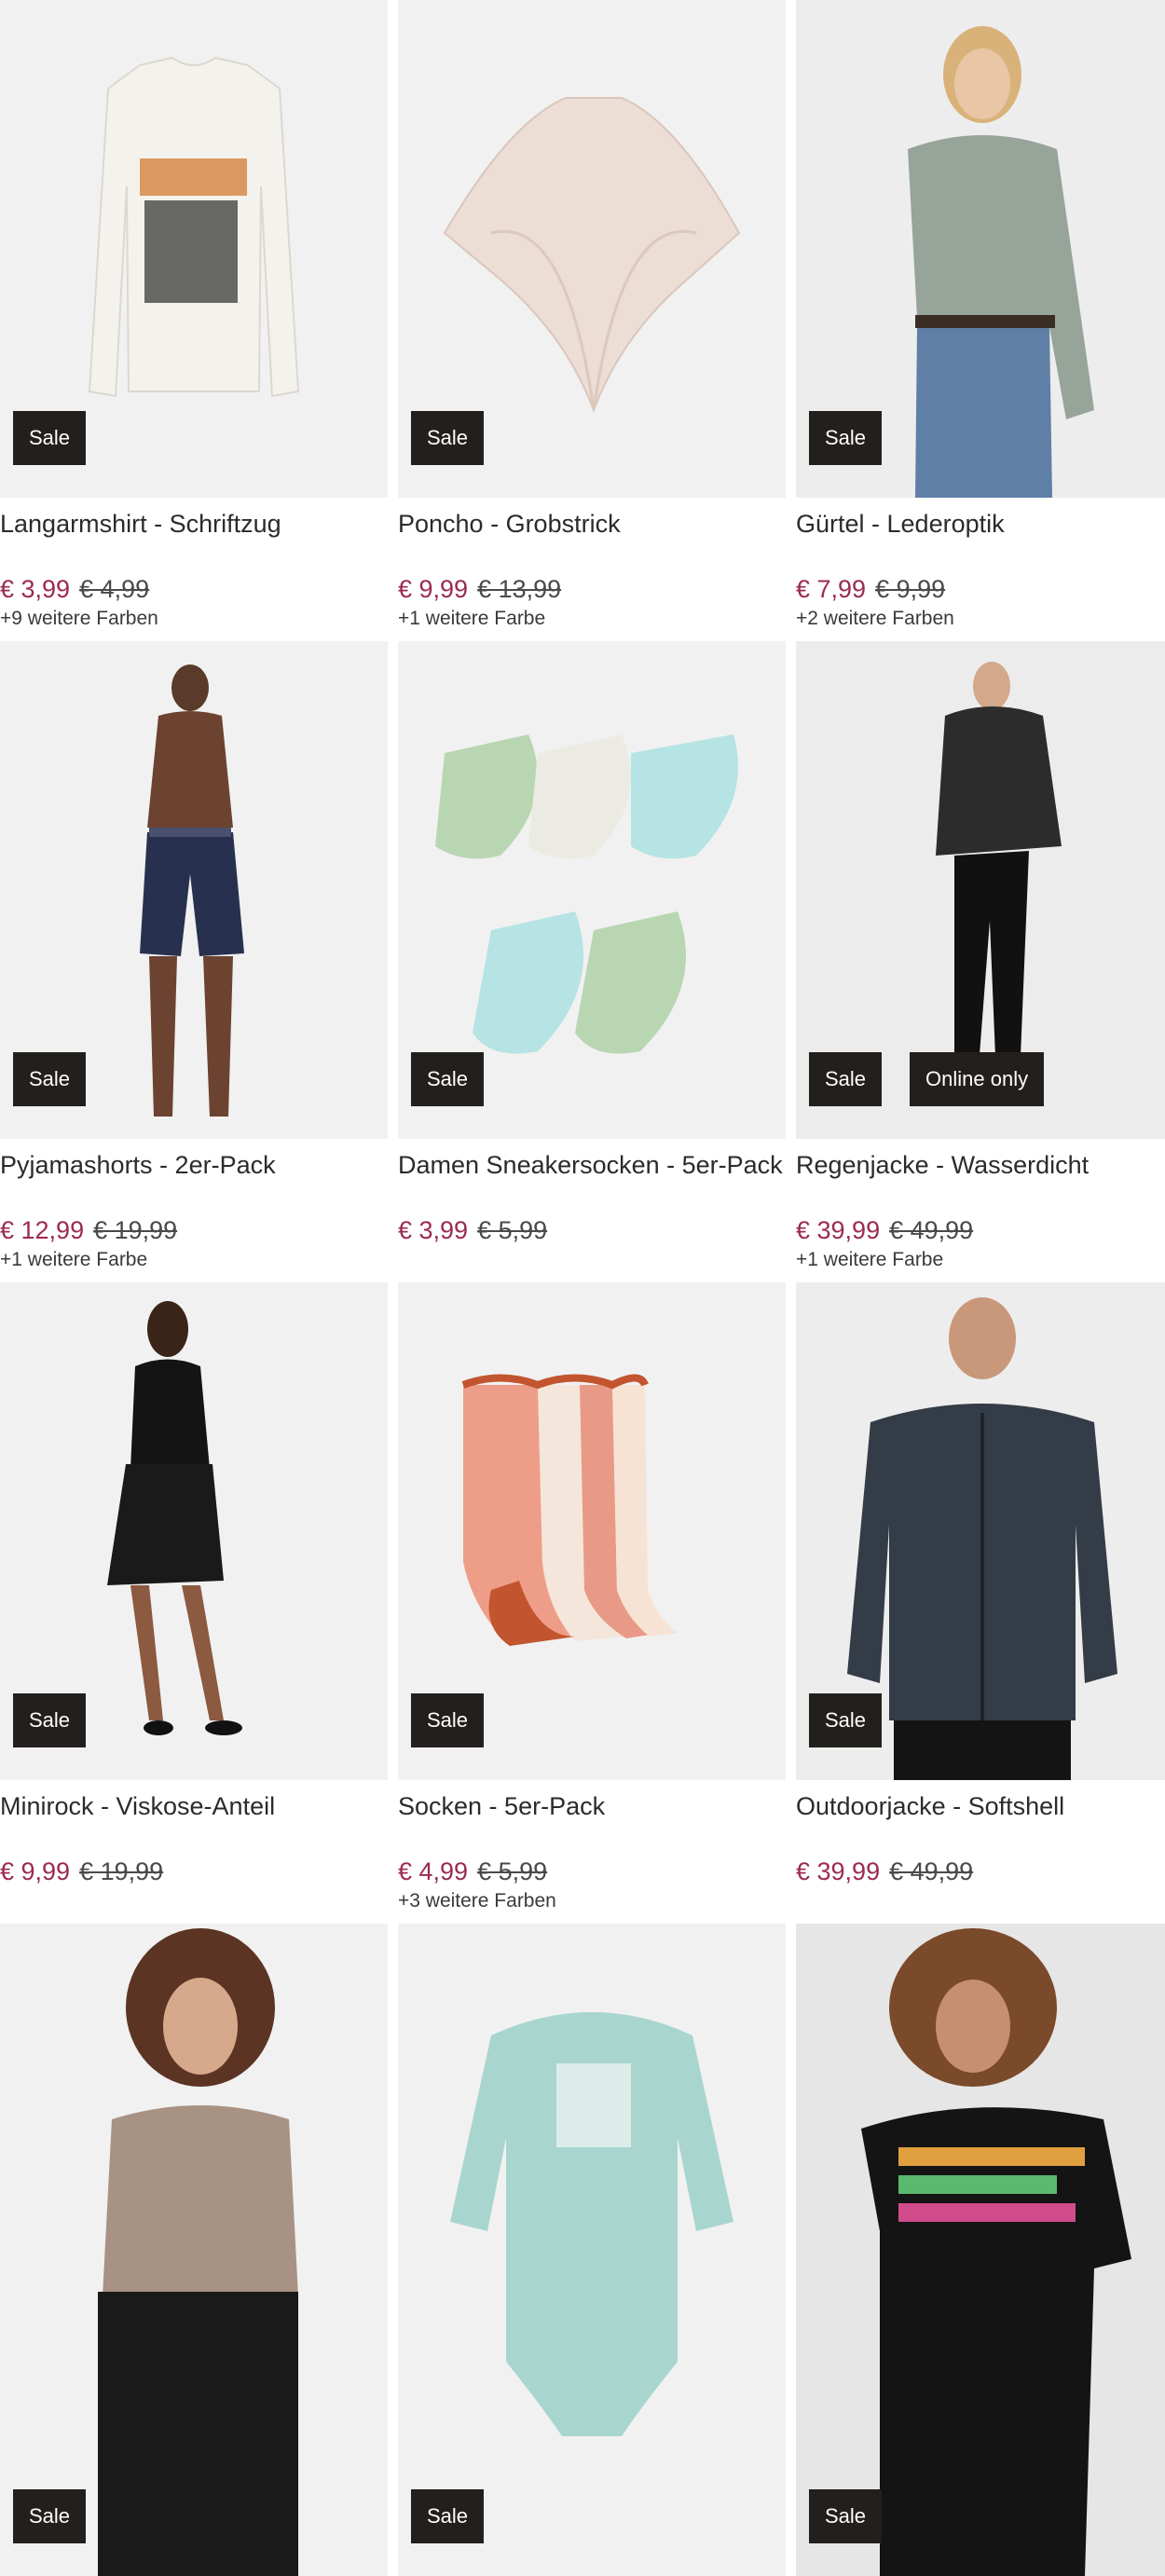 Image resolution: width=1165 pixels, height=2576 pixels. I want to click on online-only-badge: Online only, so click(977, 1079).